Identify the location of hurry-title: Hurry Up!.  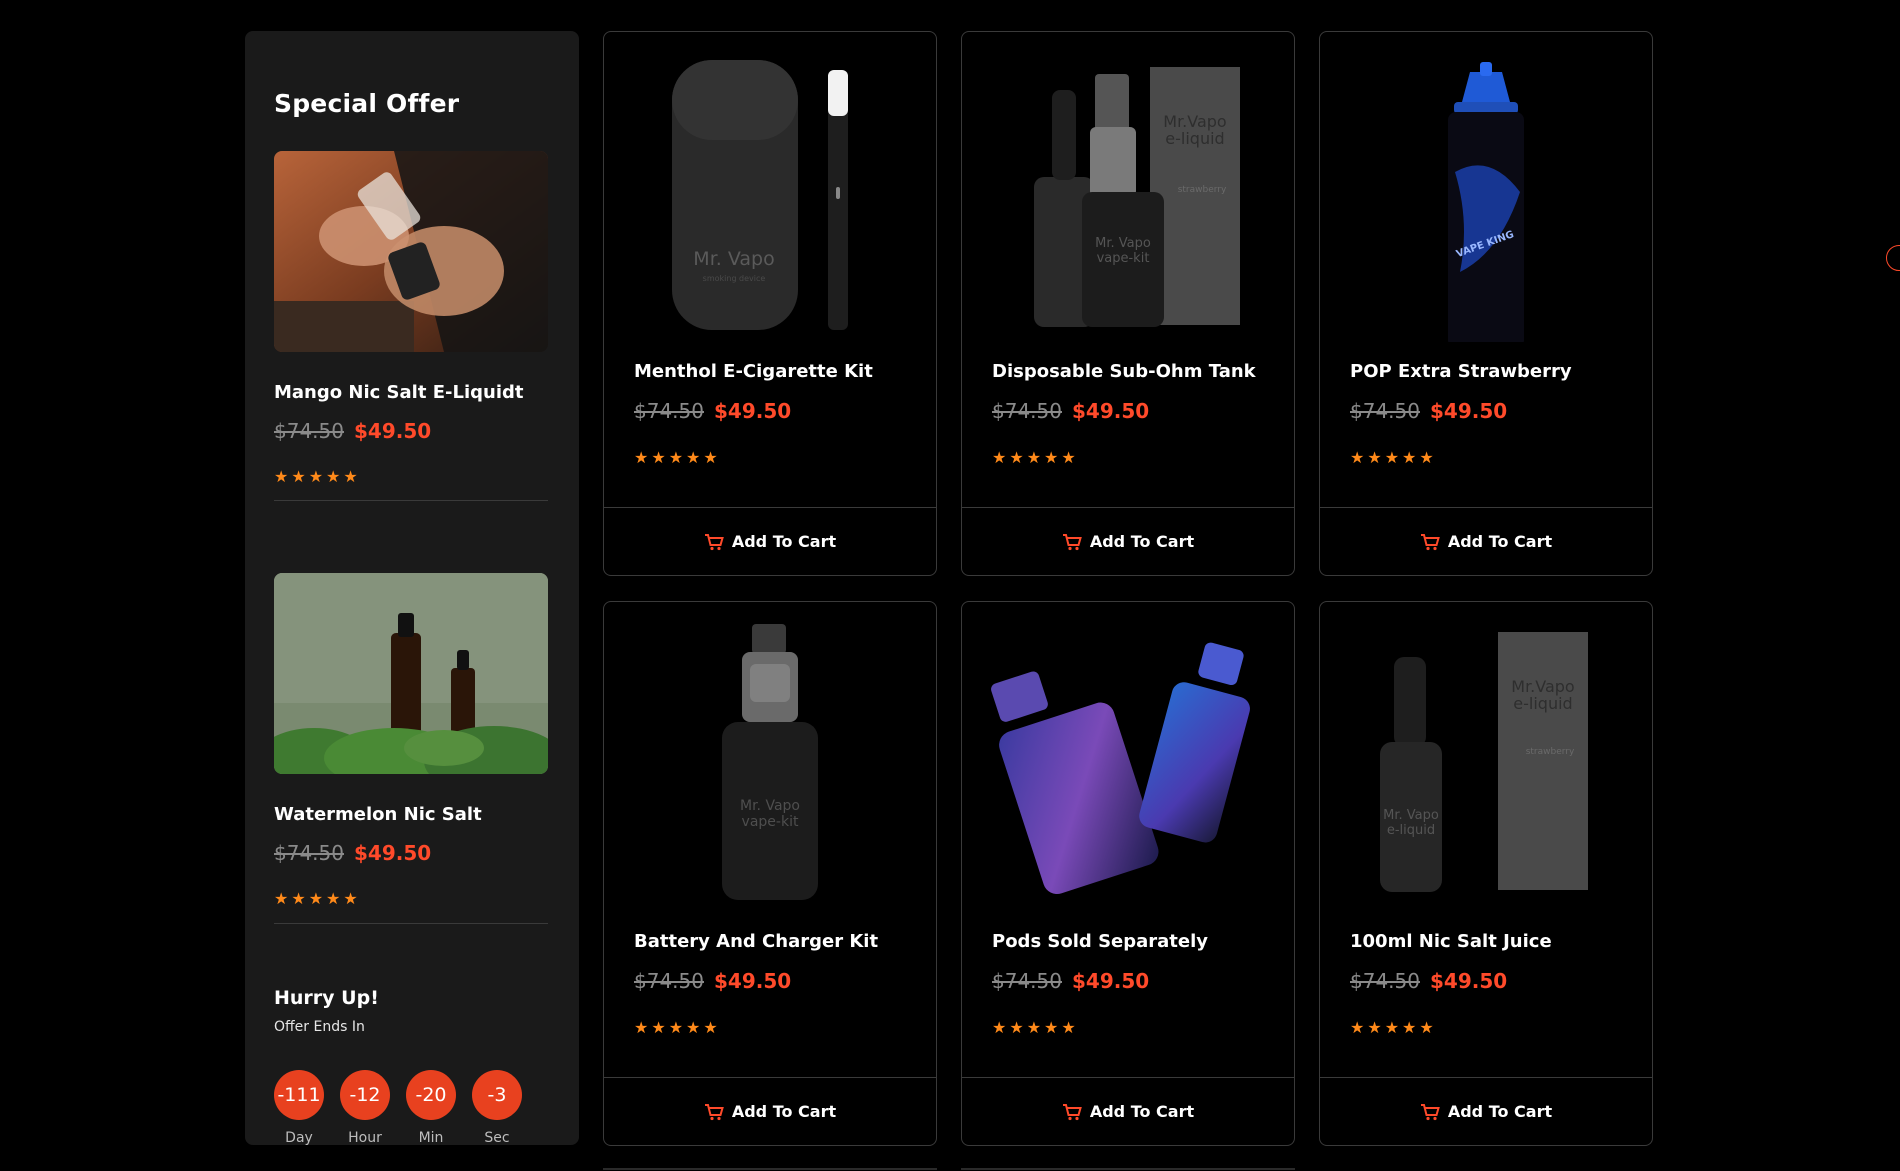
(326, 998).